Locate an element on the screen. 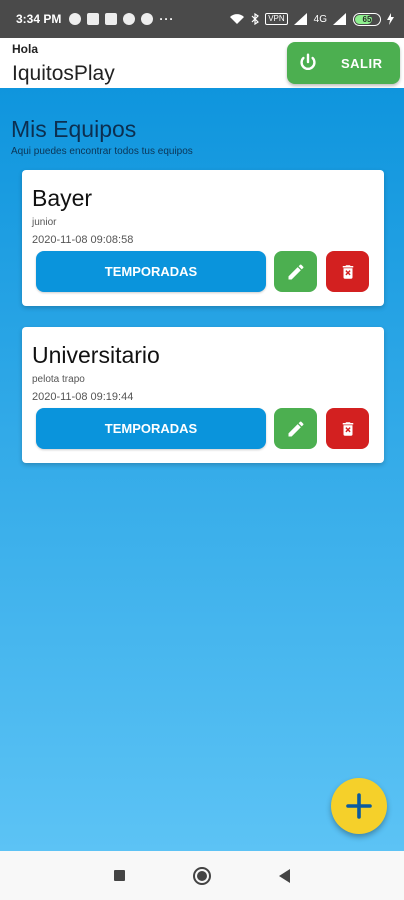 The height and width of the screenshot is (900, 404). battery-level: 65 is located at coordinates (367, 19).